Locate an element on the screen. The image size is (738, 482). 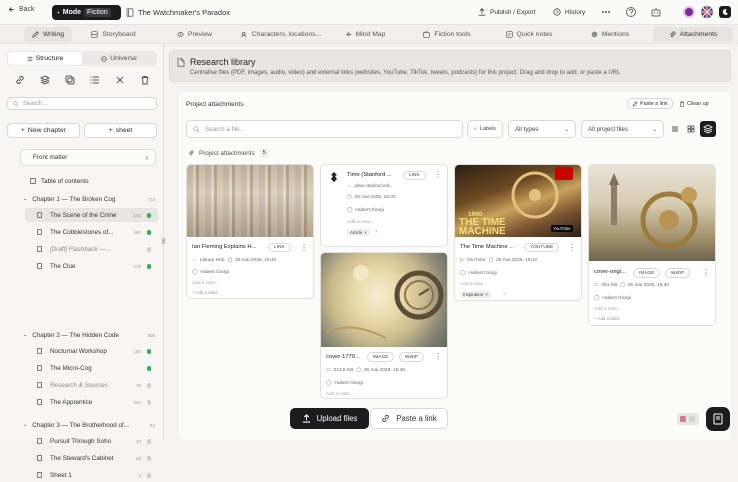
avatar is located at coordinates (689, 12).